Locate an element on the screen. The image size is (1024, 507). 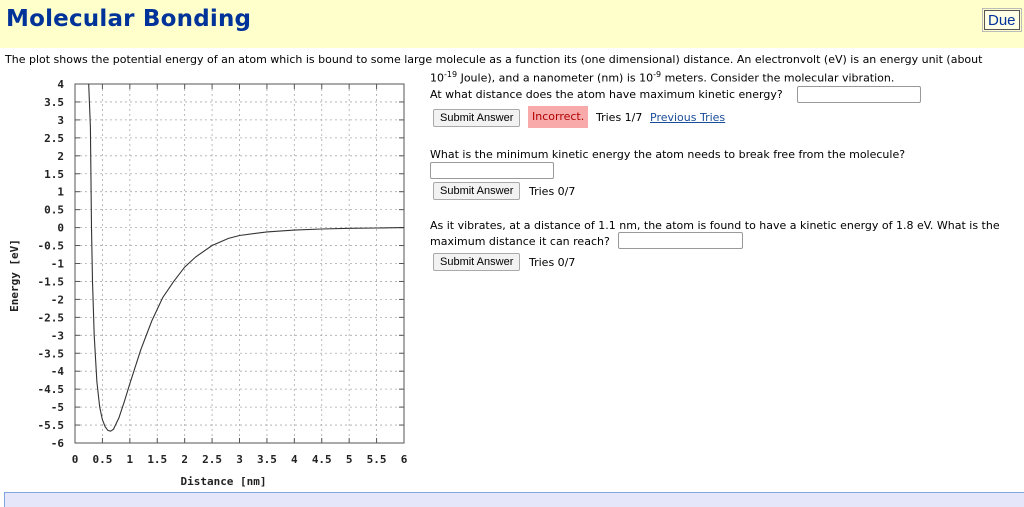
question-1-answer-input is located at coordinates (859, 94).